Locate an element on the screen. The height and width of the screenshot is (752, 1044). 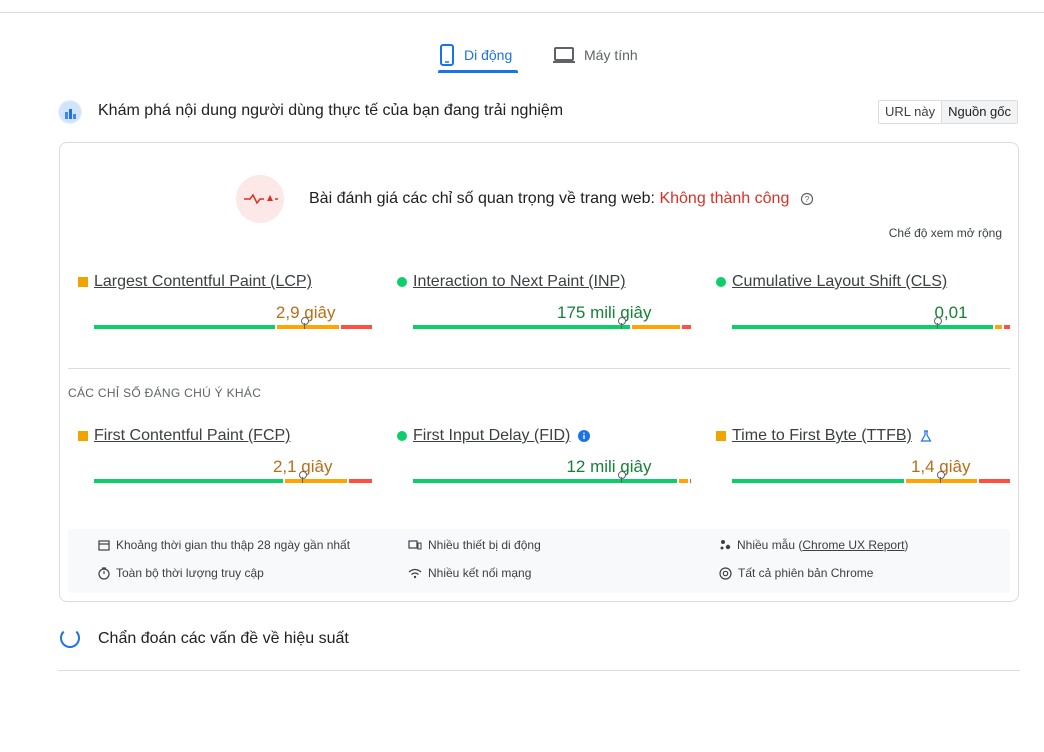
timer-icon is located at coordinates (104, 573).